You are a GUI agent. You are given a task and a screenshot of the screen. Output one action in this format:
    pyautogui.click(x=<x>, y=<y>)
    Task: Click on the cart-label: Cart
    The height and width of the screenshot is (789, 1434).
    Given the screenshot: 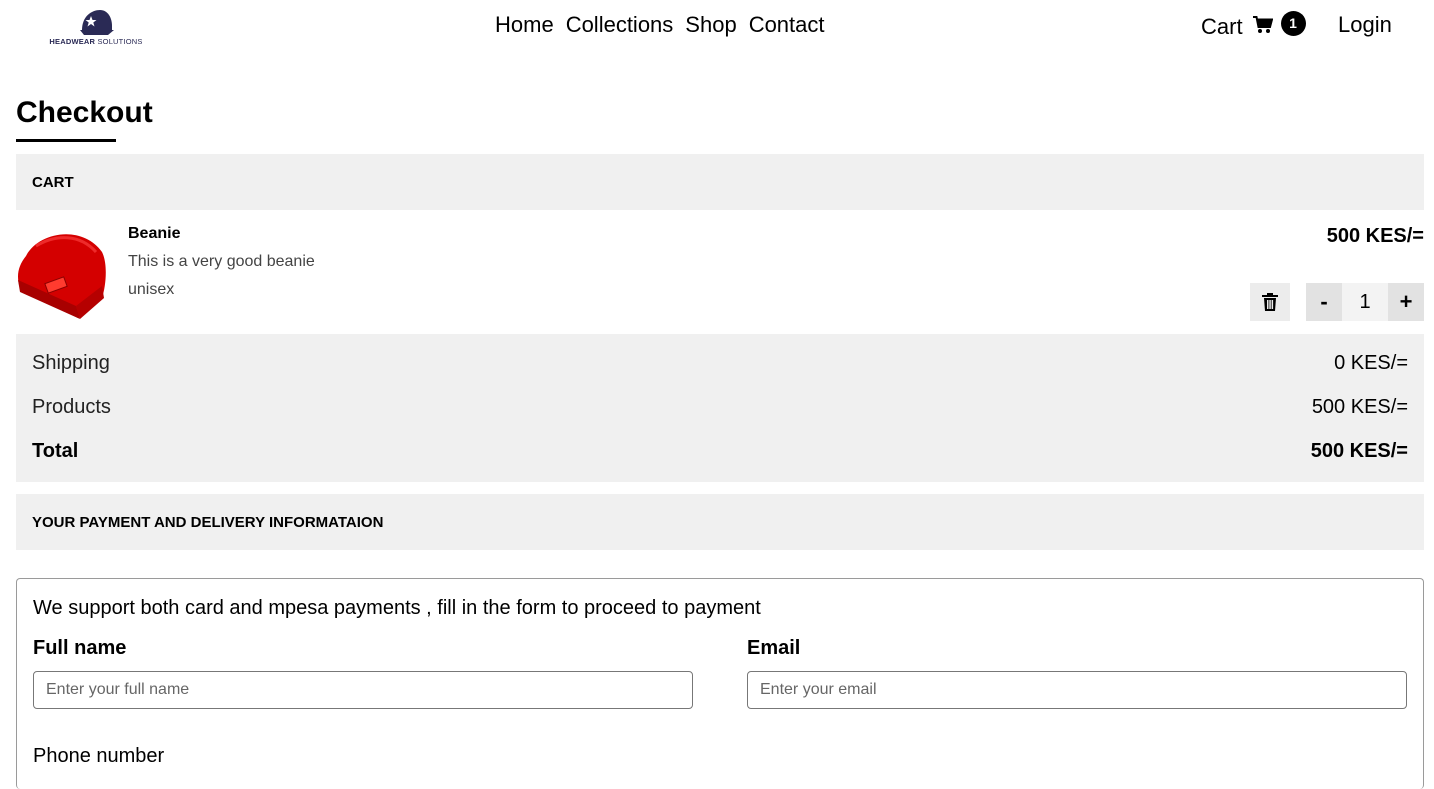 What is the action you would take?
    pyautogui.click(x=1222, y=26)
    